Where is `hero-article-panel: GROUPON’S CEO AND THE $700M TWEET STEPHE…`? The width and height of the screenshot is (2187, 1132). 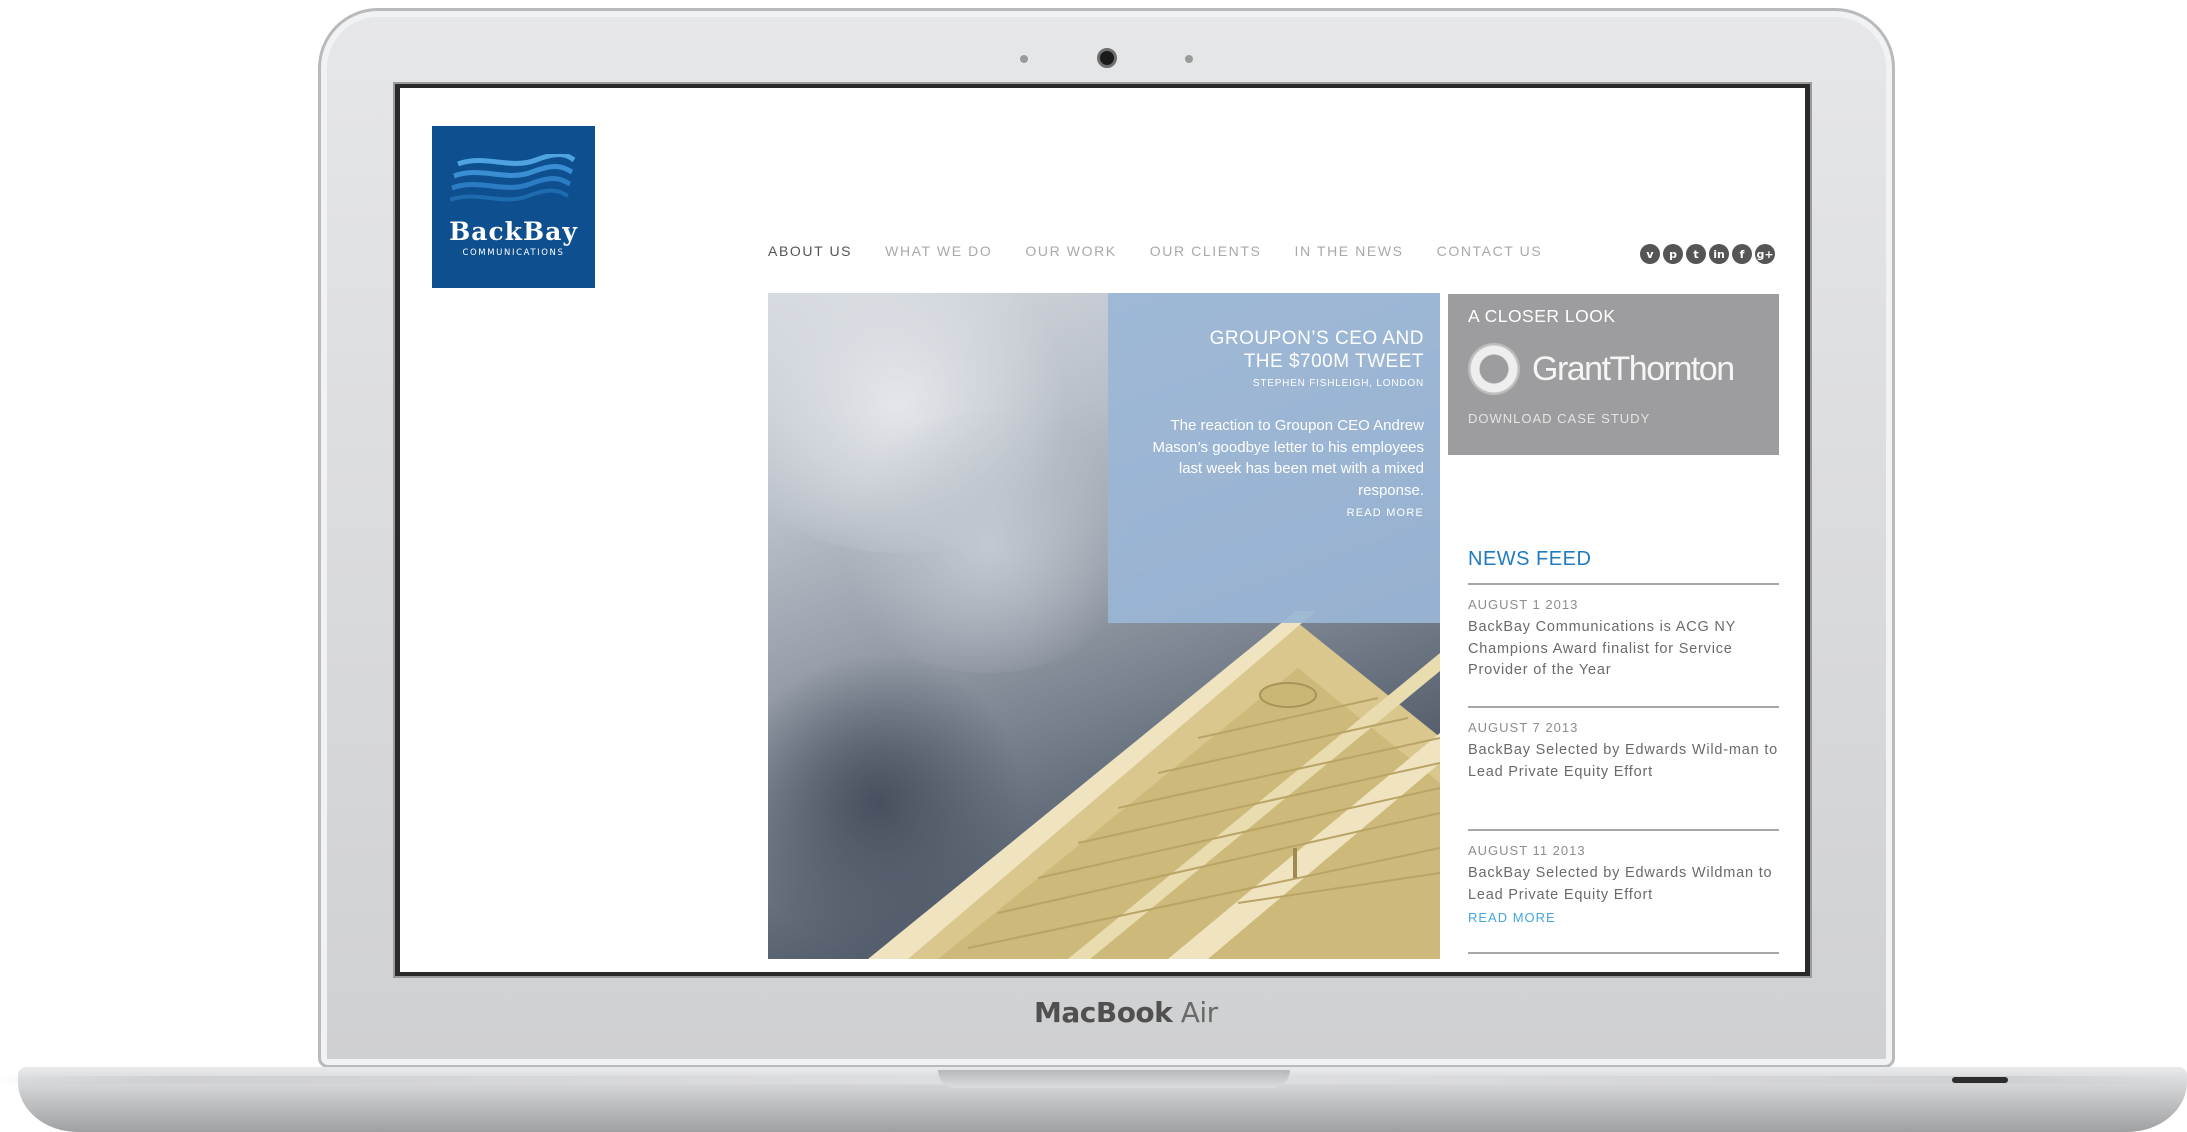
hero-article-panel: GROUPON’S CEO AND THE $700M TWEET STEPHE… is located at coordinates (1274, 458).